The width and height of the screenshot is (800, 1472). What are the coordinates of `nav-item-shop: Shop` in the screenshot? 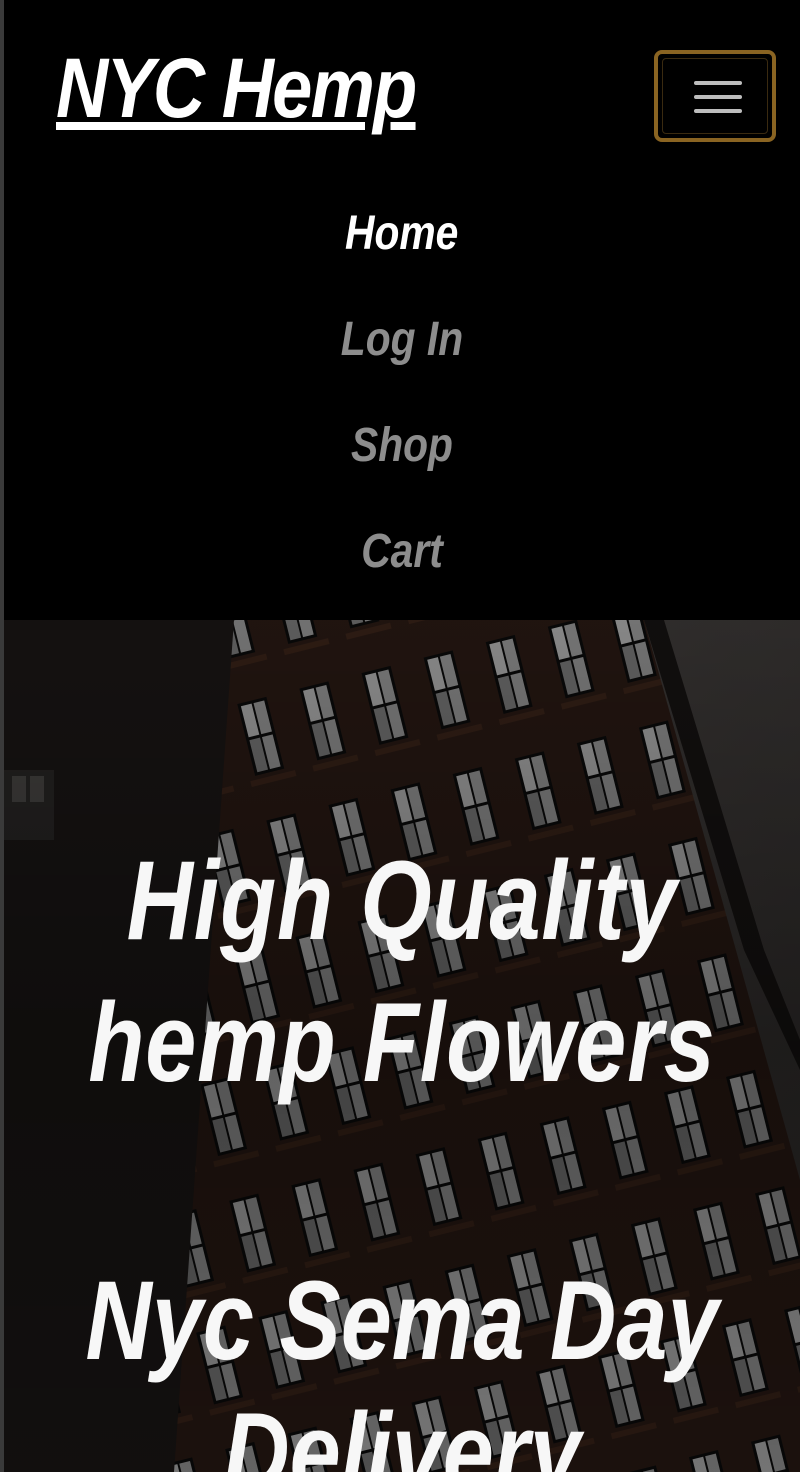 It's located at (402, 445).